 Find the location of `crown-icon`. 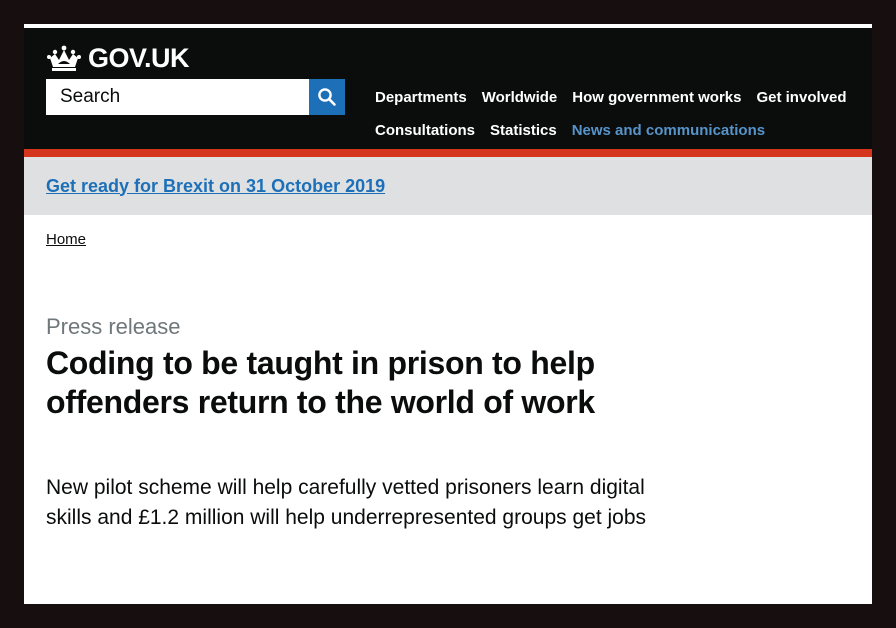

crown-icon is located at coordinates (64, 58).